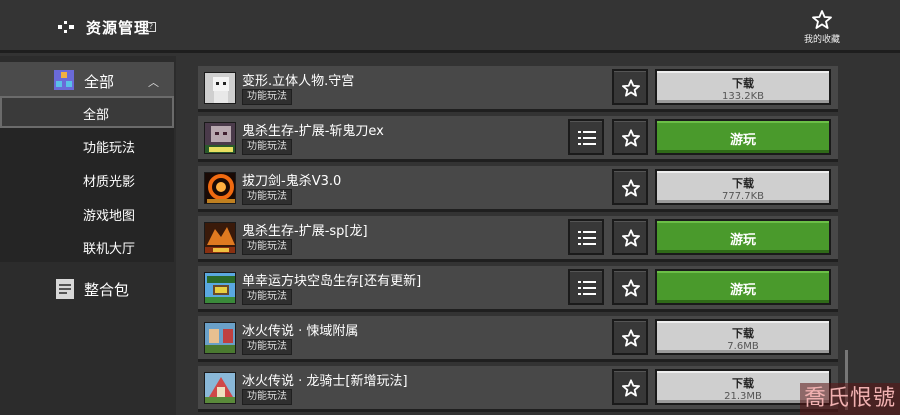 The height and width of the screenshot is (415, 900). I want to click on subcategory-all: 全部, so click(87, 112).